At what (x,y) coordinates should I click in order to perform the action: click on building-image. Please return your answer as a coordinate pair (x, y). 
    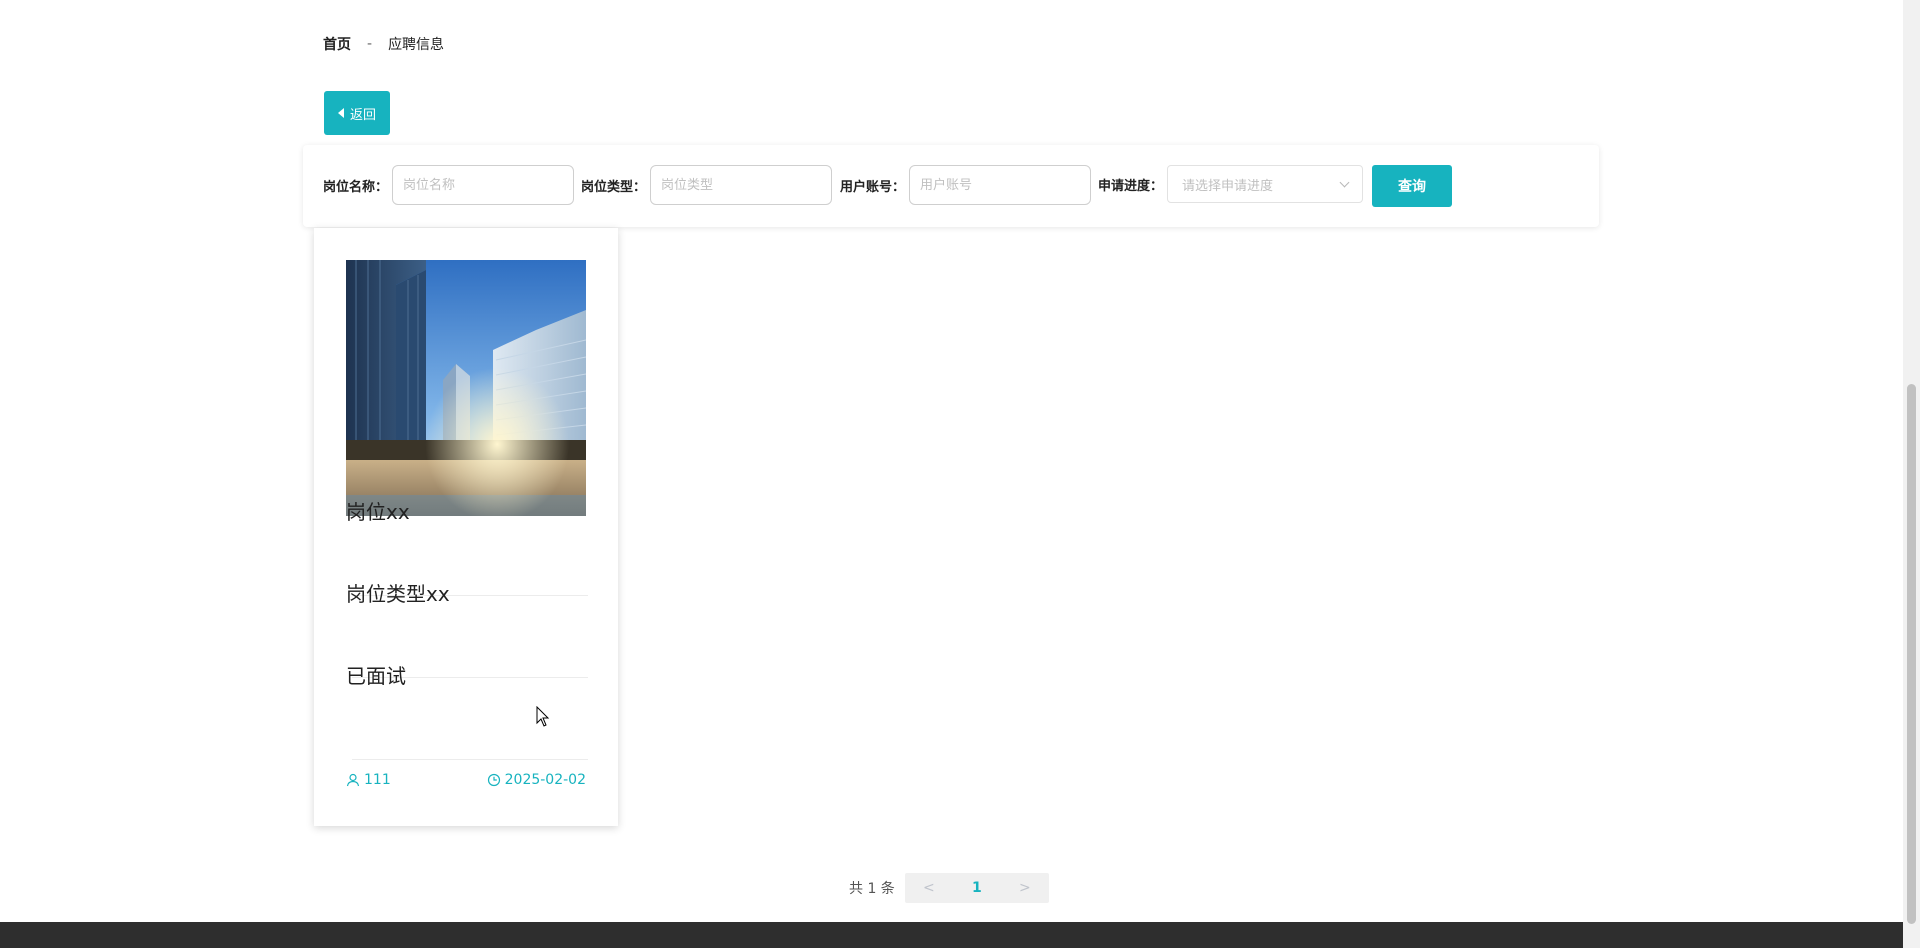
    Looking at the image, I should click on (466, 388).